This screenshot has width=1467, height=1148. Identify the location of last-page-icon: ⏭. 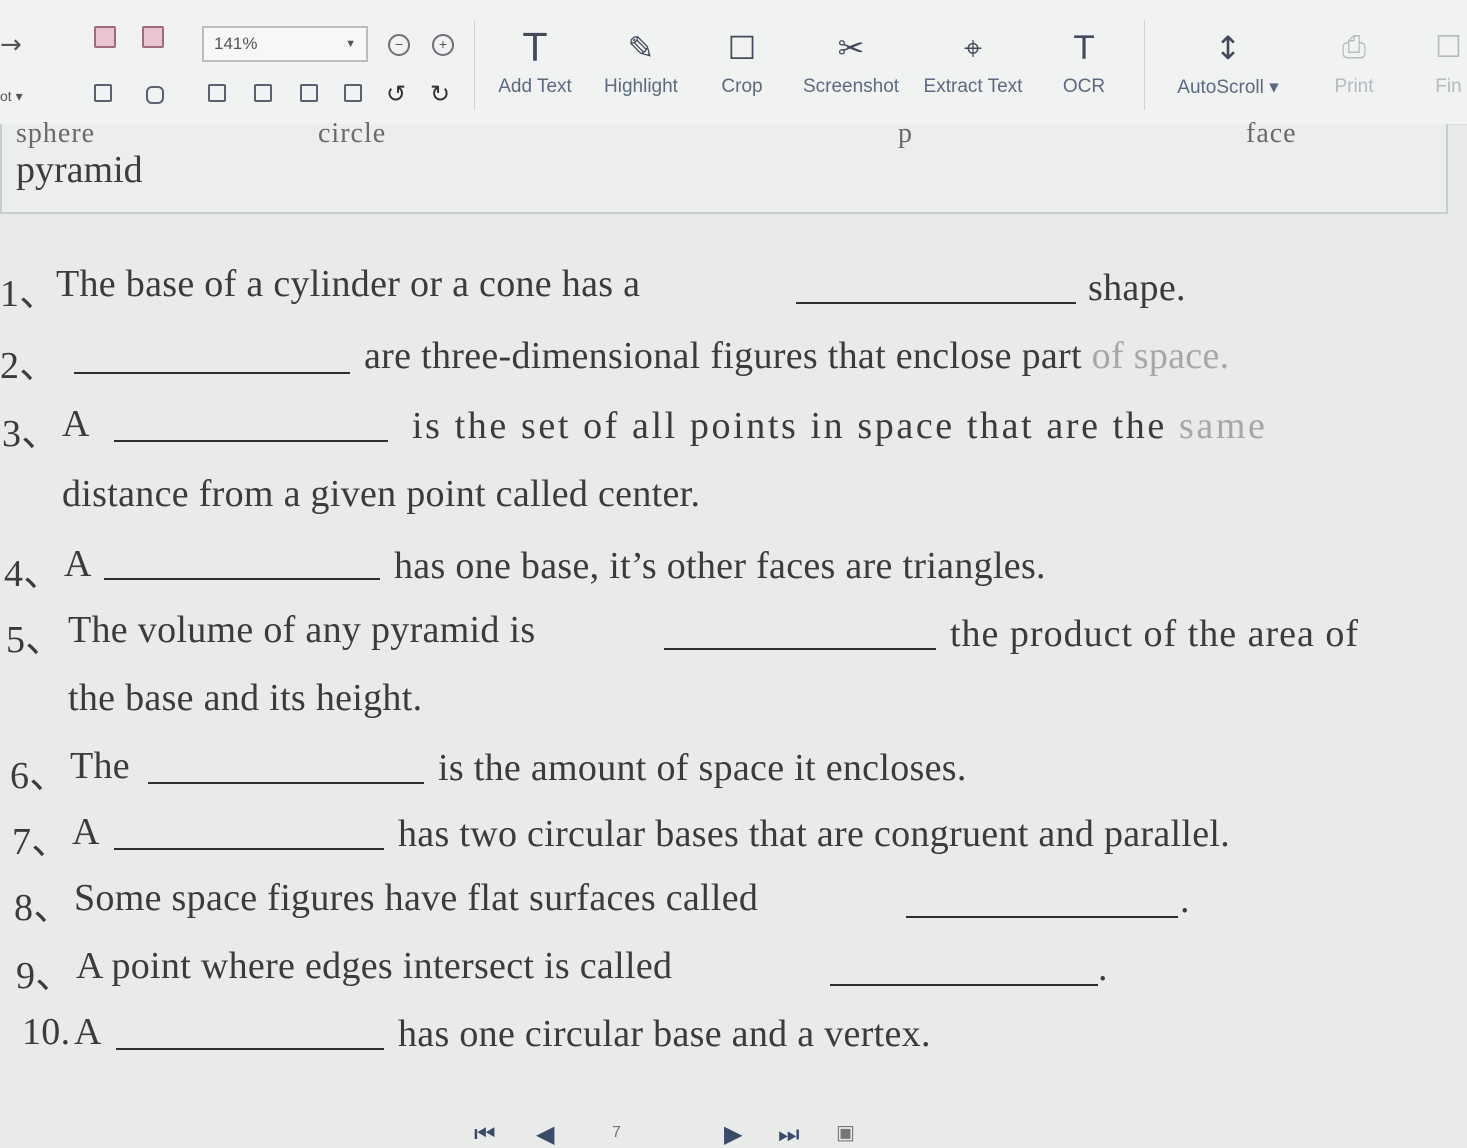
(789, 1134).